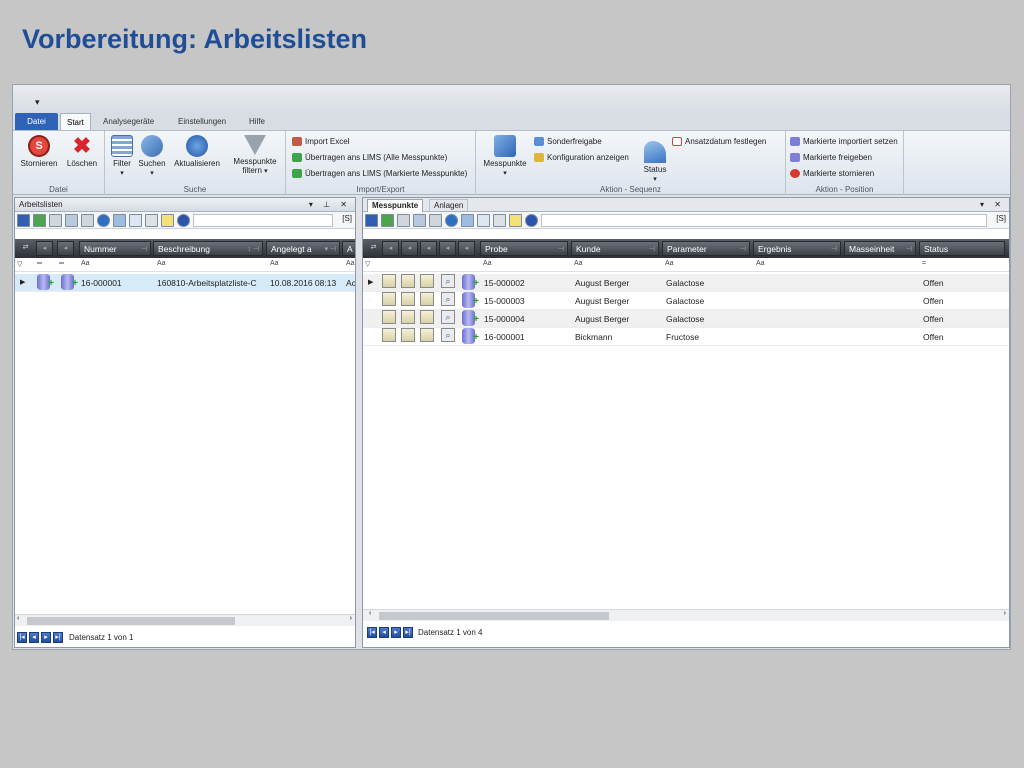 This screenshot has width=1024, height=768. I want to click on col-ergebnis: Ergebnis ⊣, so click(797, 248).